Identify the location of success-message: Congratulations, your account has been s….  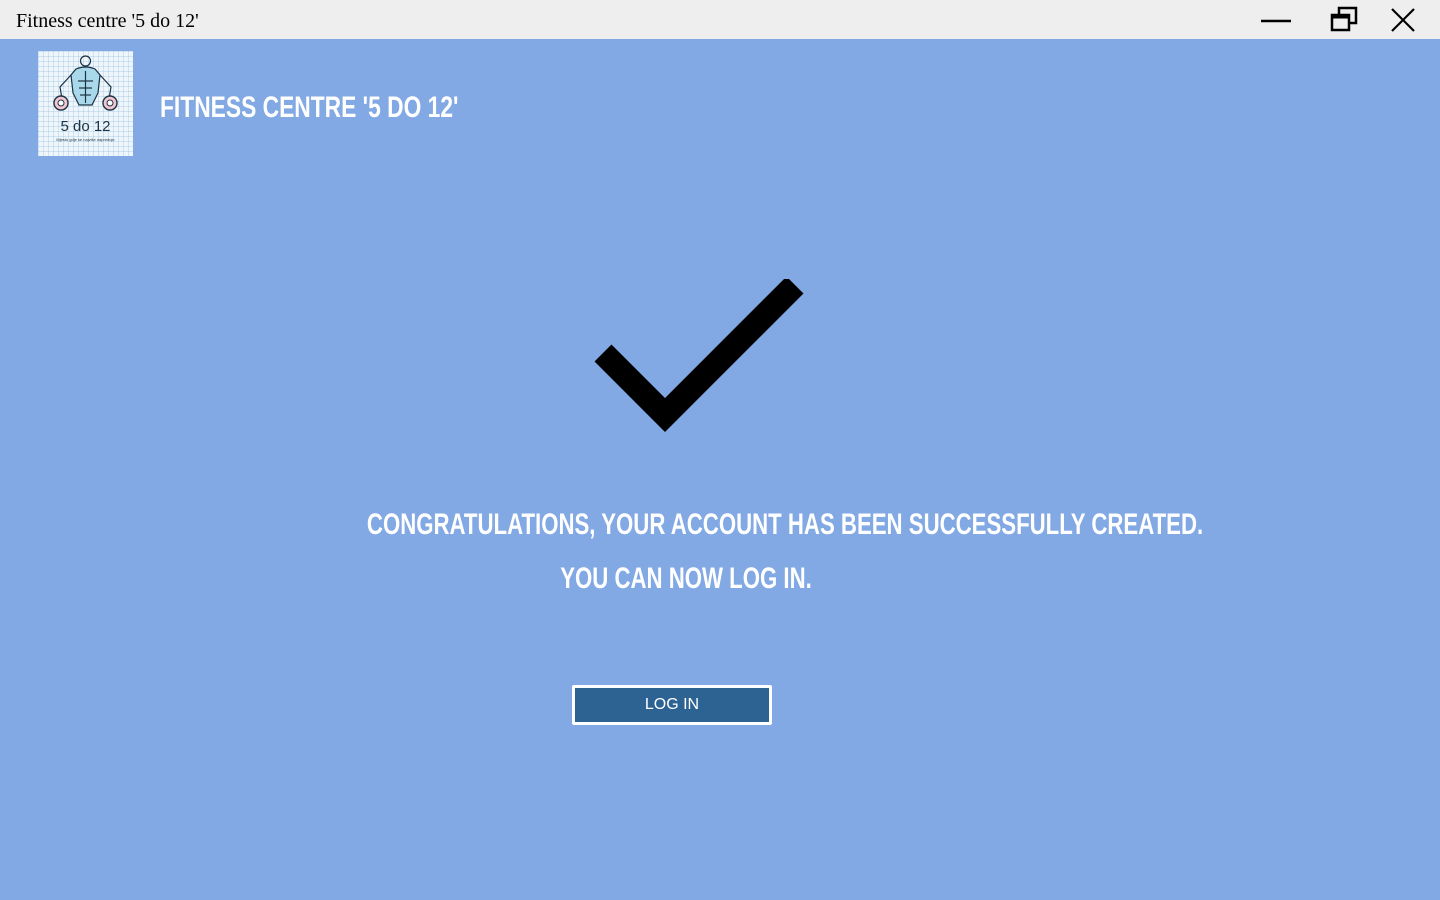
(720, 525).